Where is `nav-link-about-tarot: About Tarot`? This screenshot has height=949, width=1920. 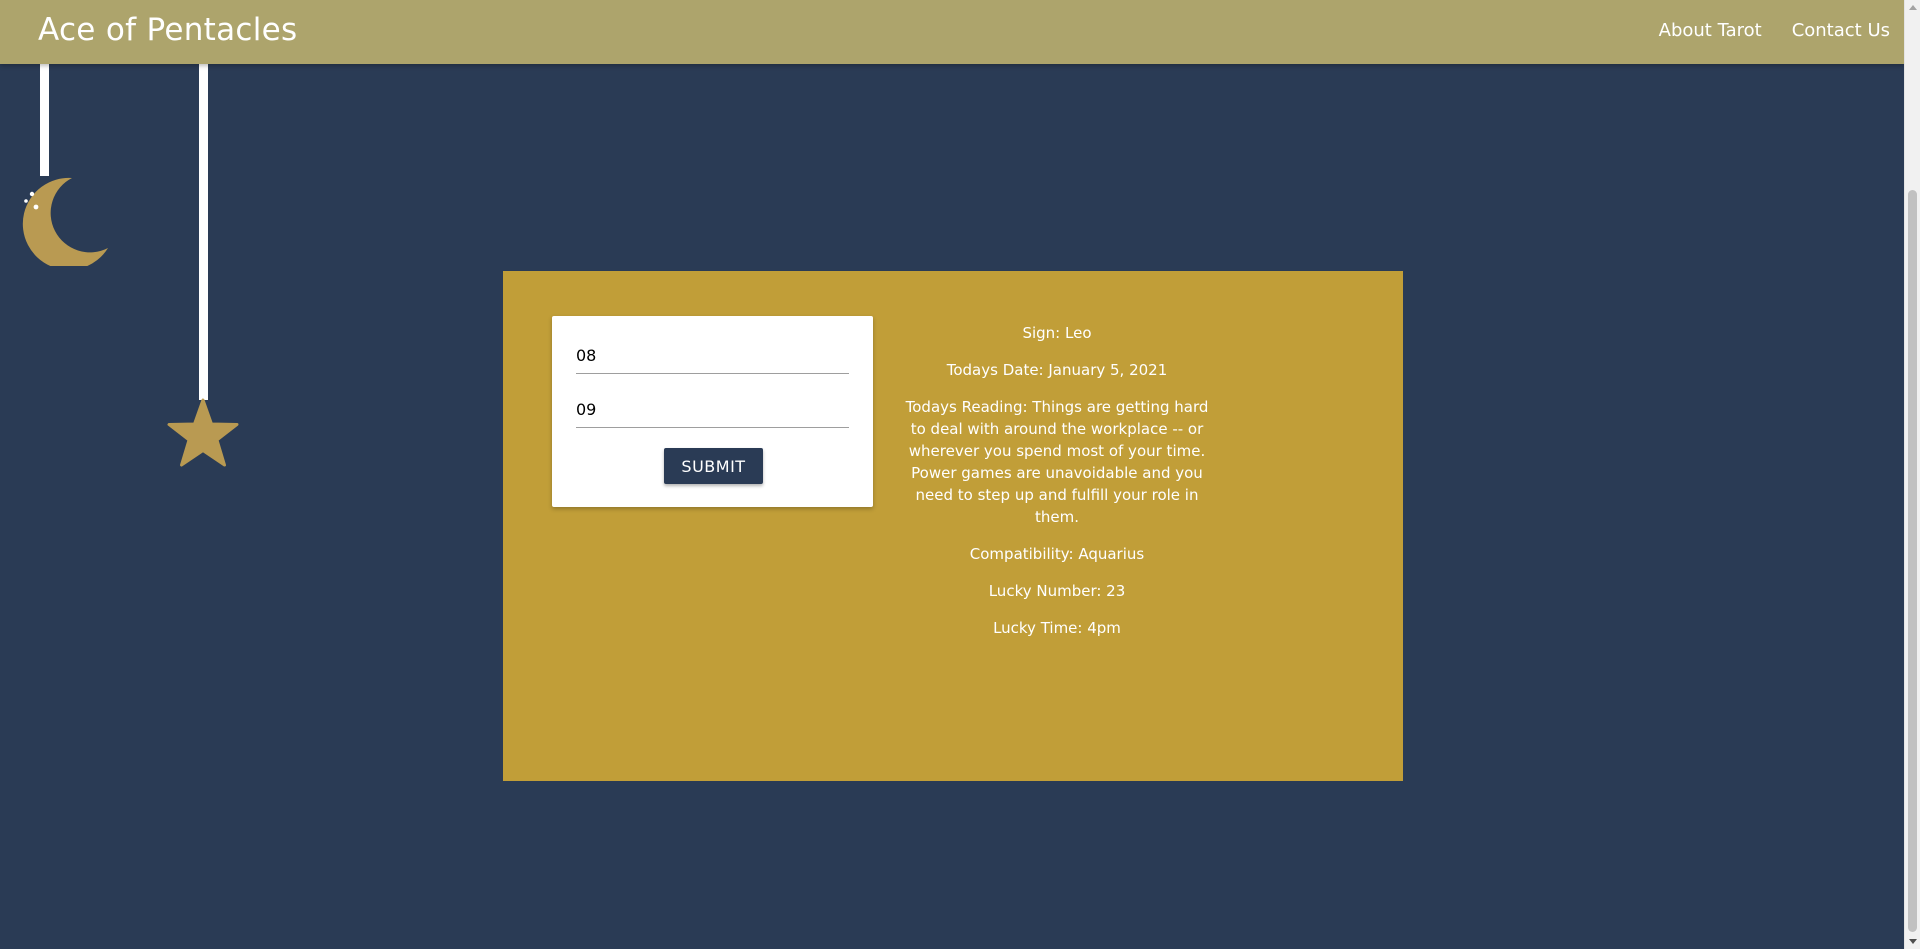 nav-link-about-tarot: About Tarot is located at coordinates (1710, 30).